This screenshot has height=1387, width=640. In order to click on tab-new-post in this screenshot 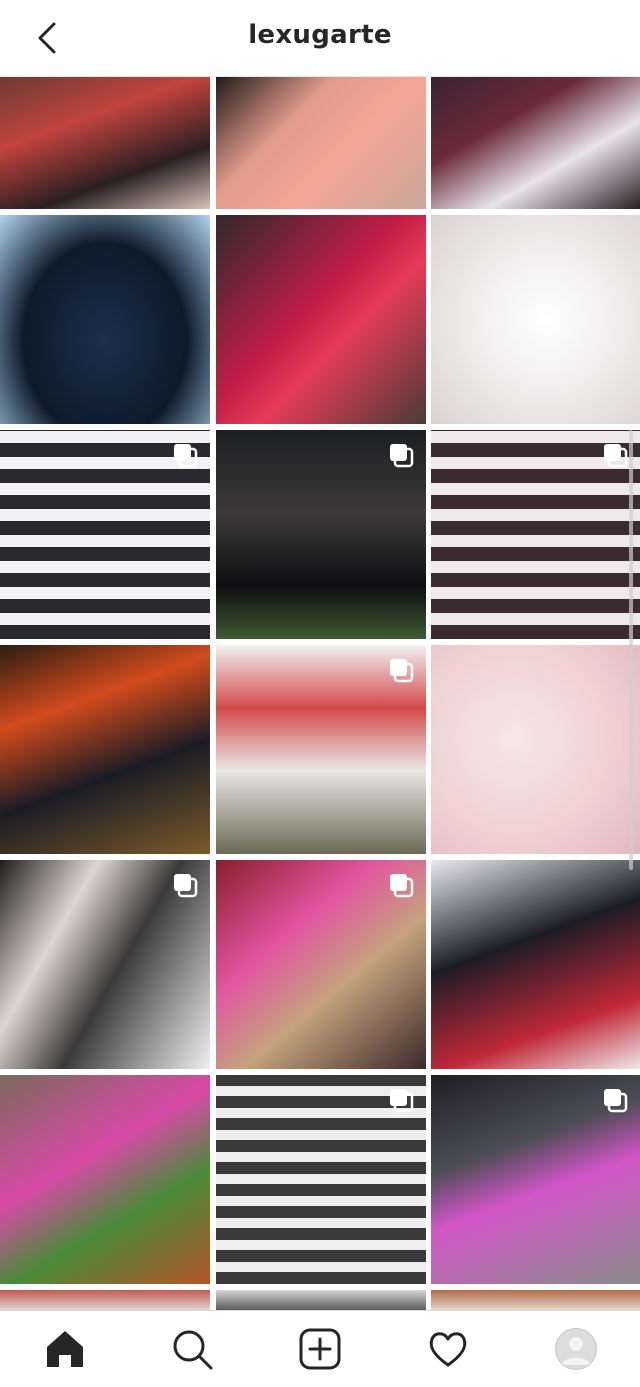, I will do `click(320, 1349)`.